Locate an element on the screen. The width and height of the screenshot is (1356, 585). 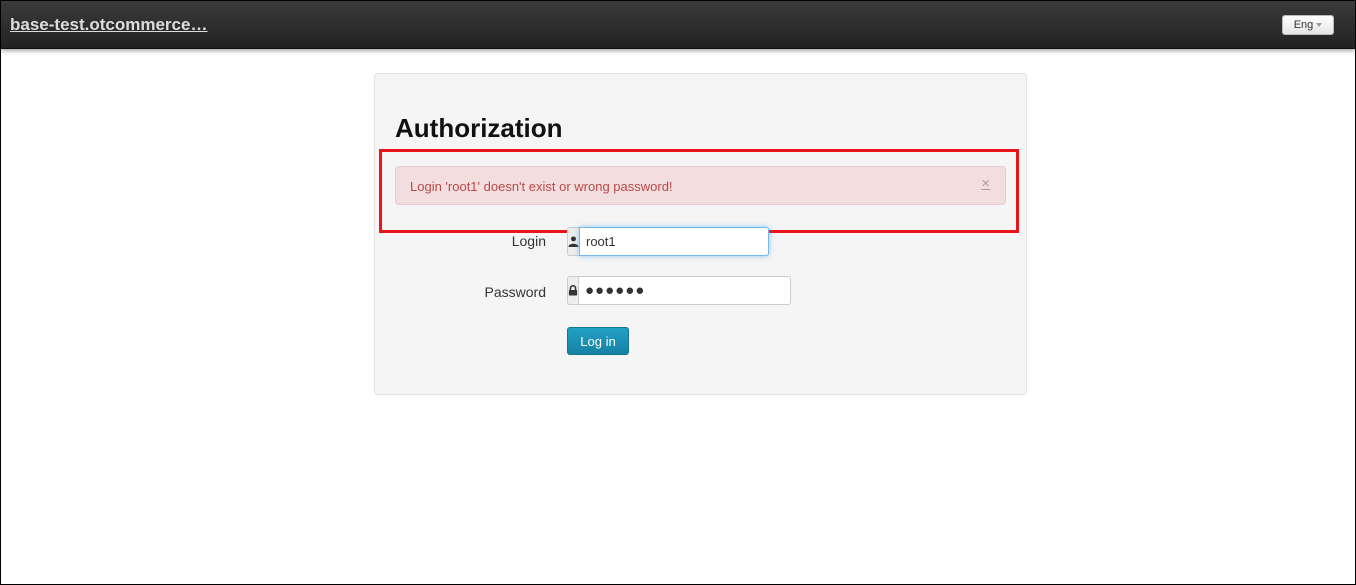
page-title: Authorization is located at coordinates (479, 128).